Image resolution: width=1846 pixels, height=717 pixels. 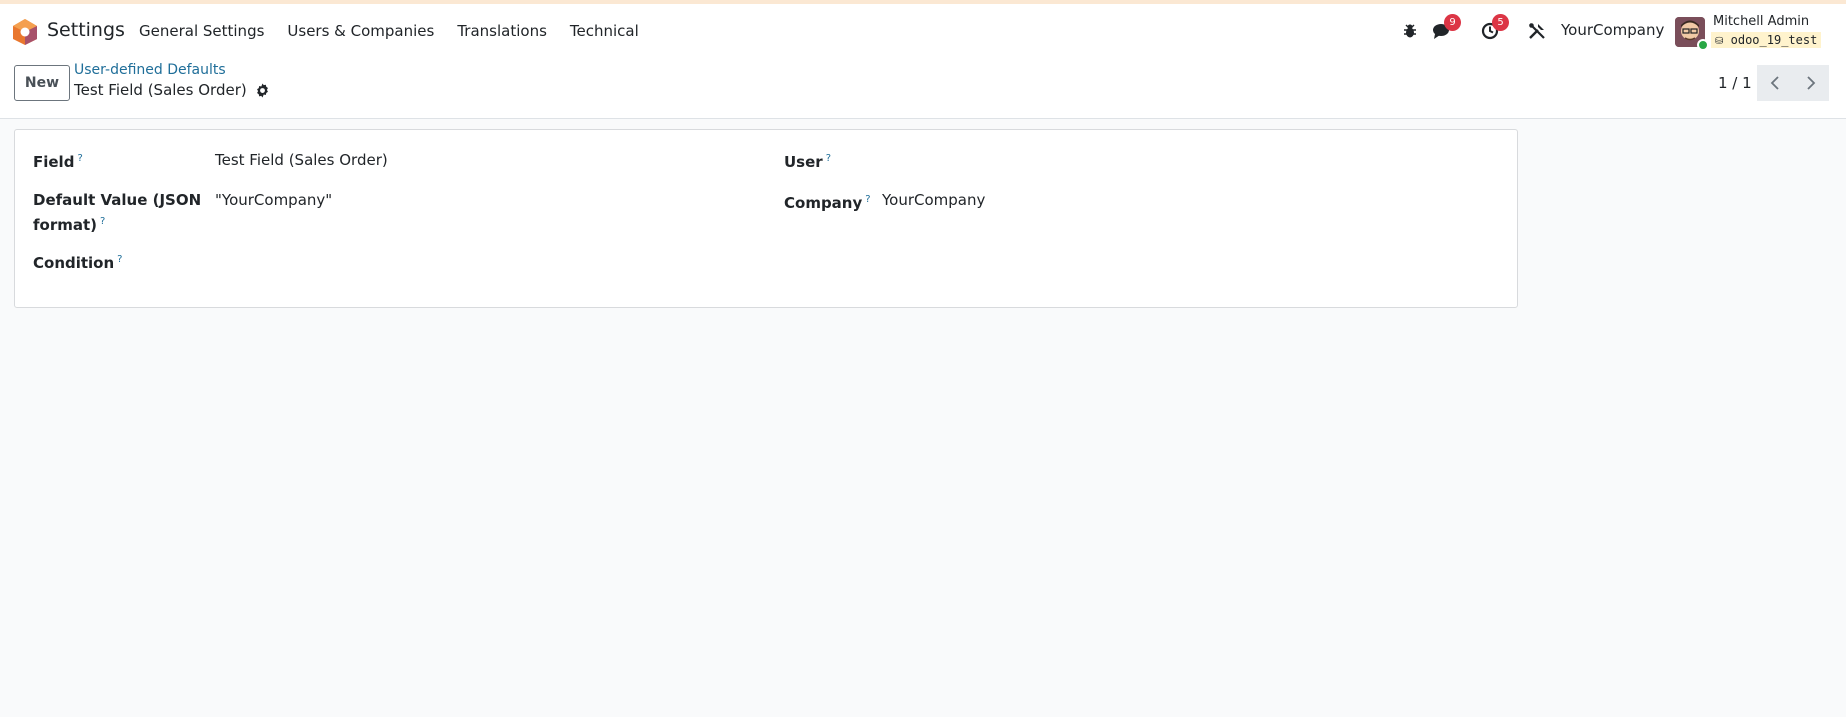 I want to click on chat-icon: 9, so click(x=1446, y=27).